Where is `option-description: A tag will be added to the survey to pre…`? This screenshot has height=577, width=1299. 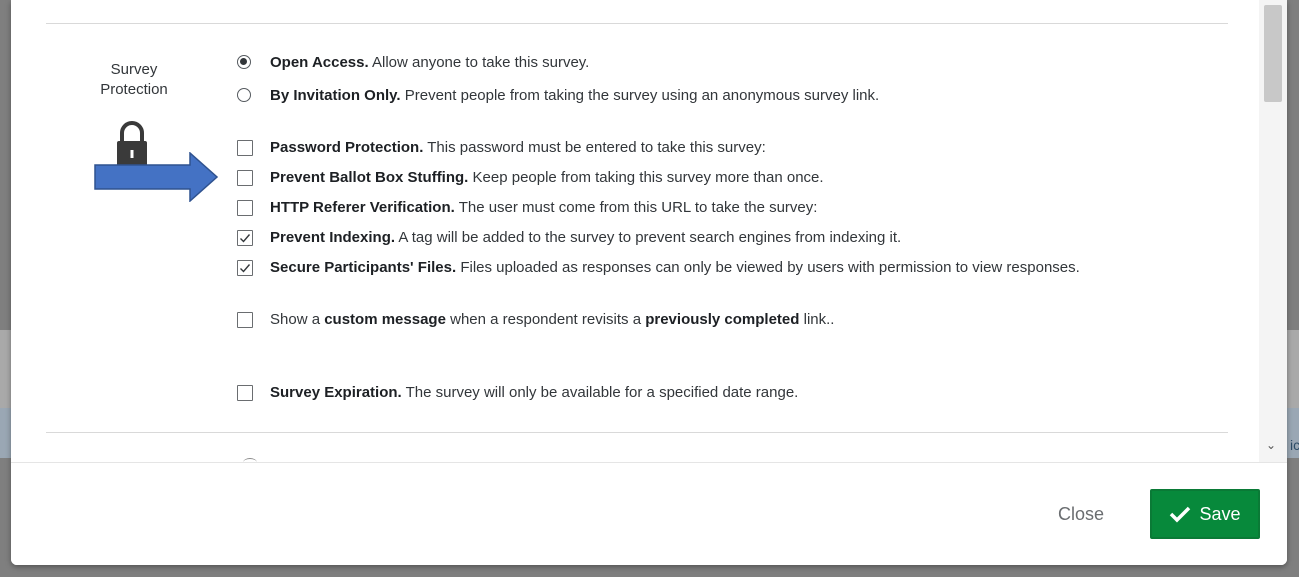 option-description: A tag will be added to the survey to pre… is located at coordinates (648, 237).